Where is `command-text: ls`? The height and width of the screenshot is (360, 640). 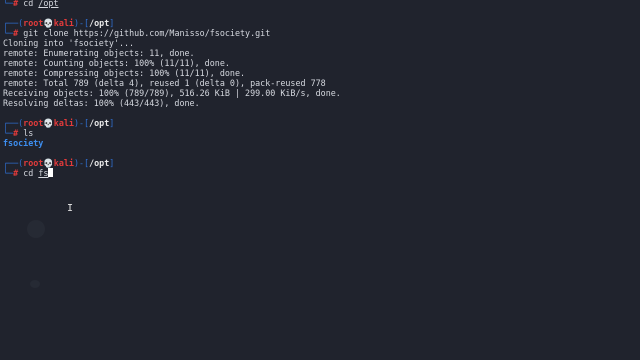 command-text: ls is located at coordinates (28, 133).